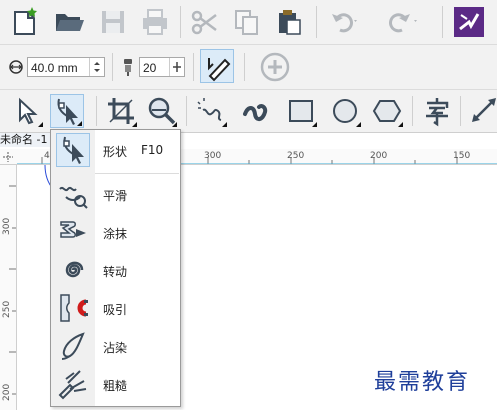 The width and height of the screenshot is (497, 410). What do you see at coordinates (73, 150) in the screenshot?
I see `shape-tool-icon` at bounding box center [73, 150].